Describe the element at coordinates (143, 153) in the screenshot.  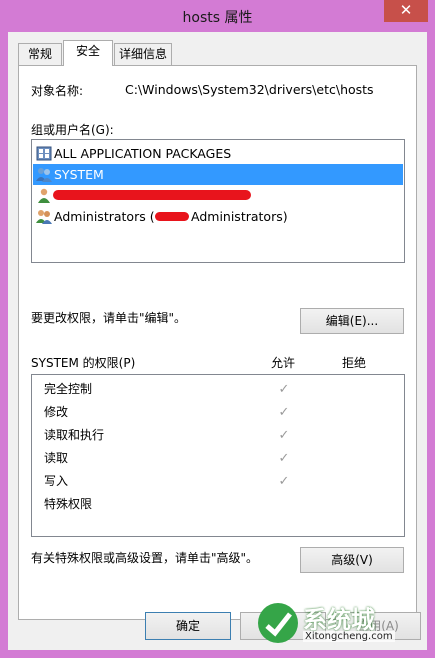
I see `group-name: ALL APPLICATION PACKAGES` at that location.